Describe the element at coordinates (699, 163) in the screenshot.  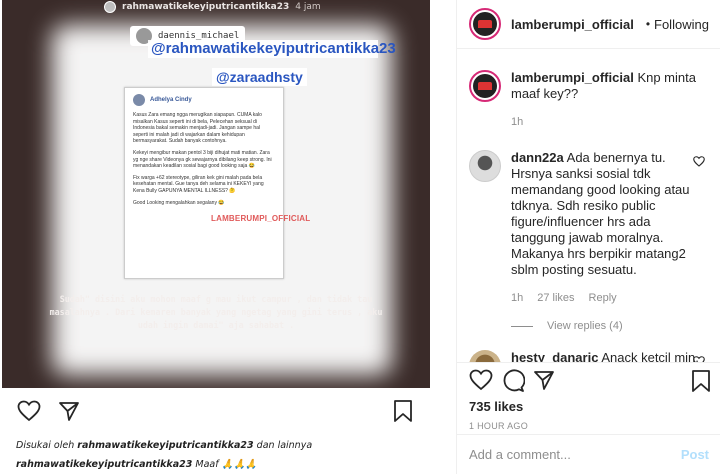
I see `comment-like-heart-icon` at that location.